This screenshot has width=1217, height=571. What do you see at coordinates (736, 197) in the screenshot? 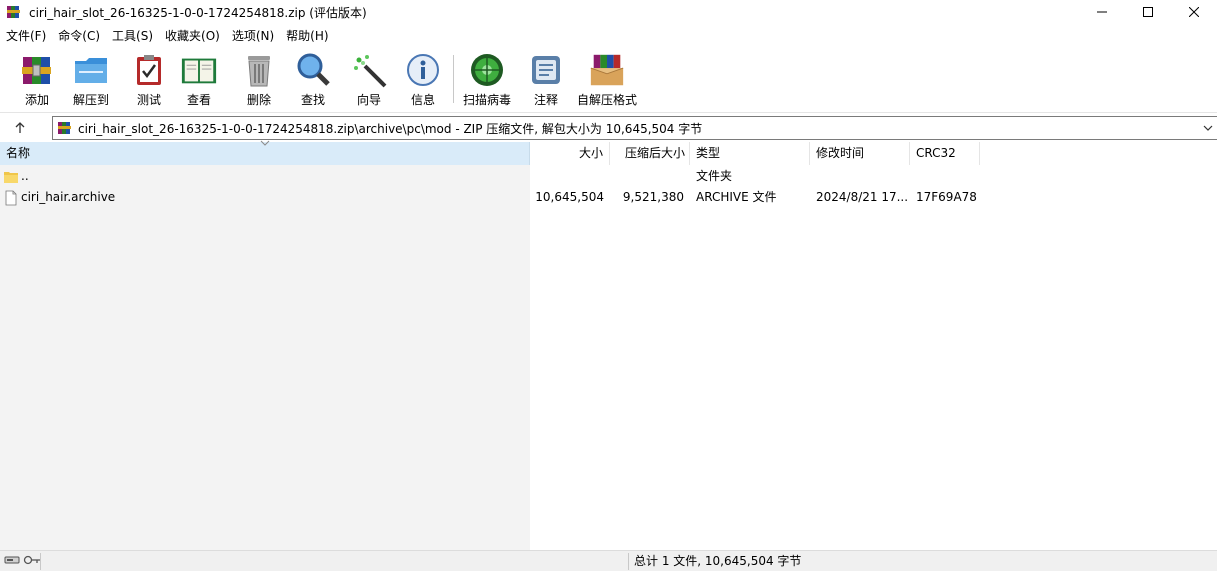
I see `row-type: ARCHIVE 文件` at bounding box center [736, 197].